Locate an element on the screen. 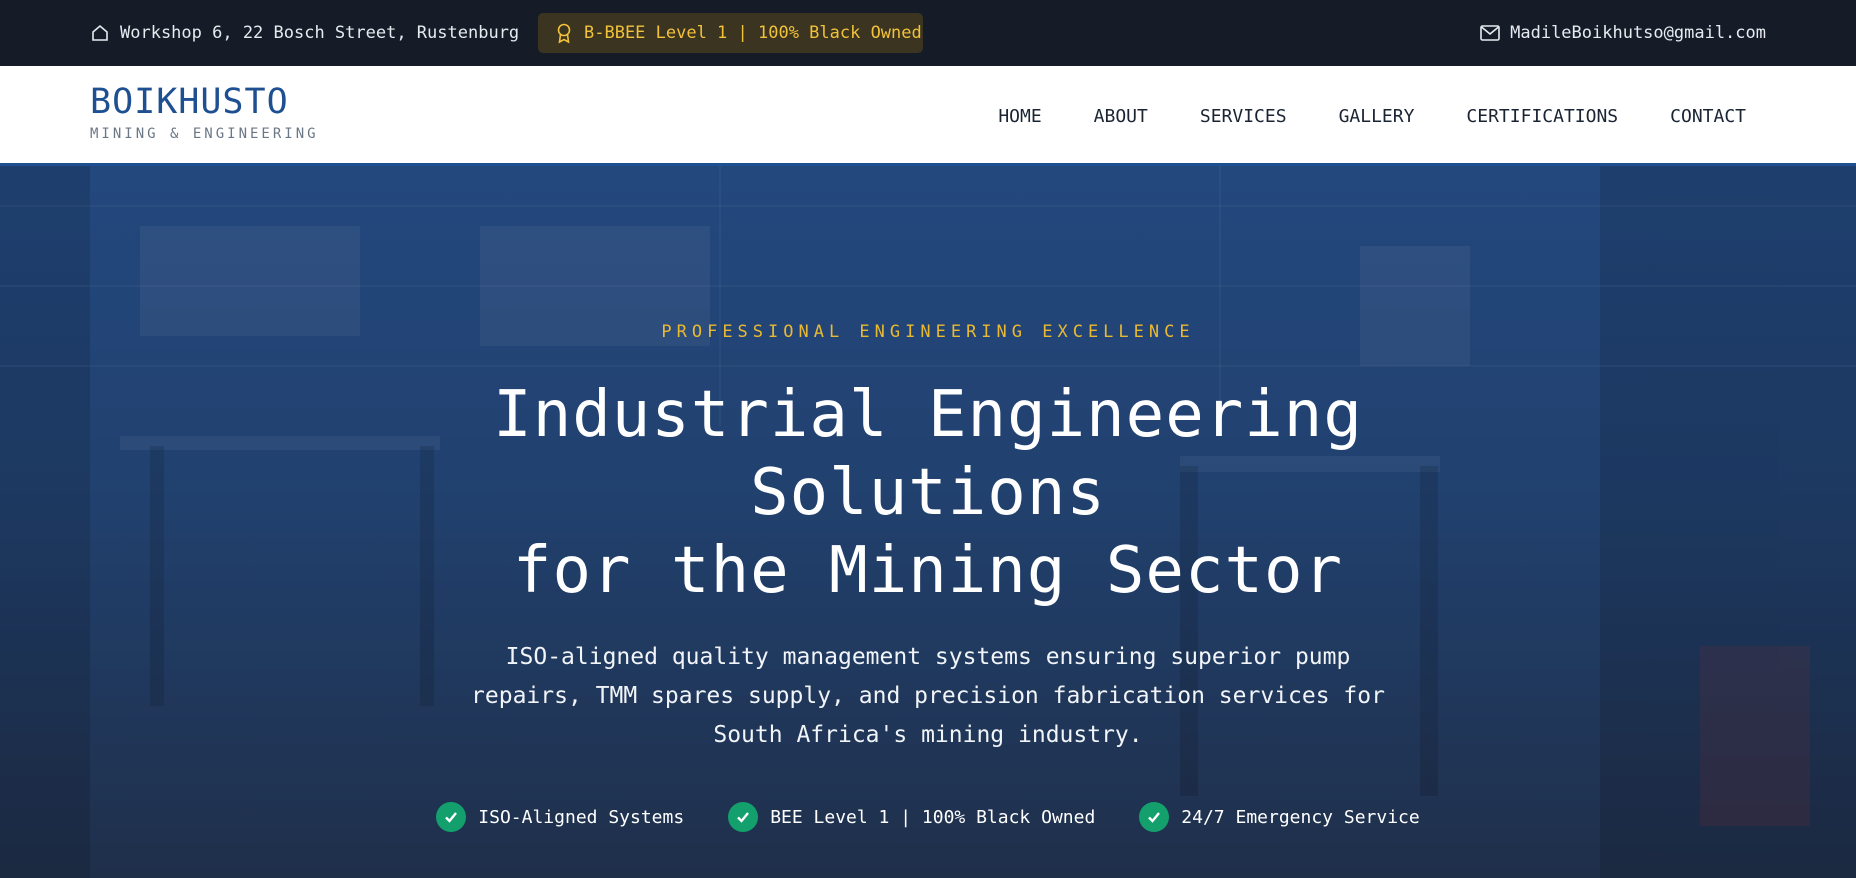 The width and height of the screenshot is (1856, 878). badge-text: B-BBEE Level 1 | 100% Black Owned is located at coordinates (753, 33).